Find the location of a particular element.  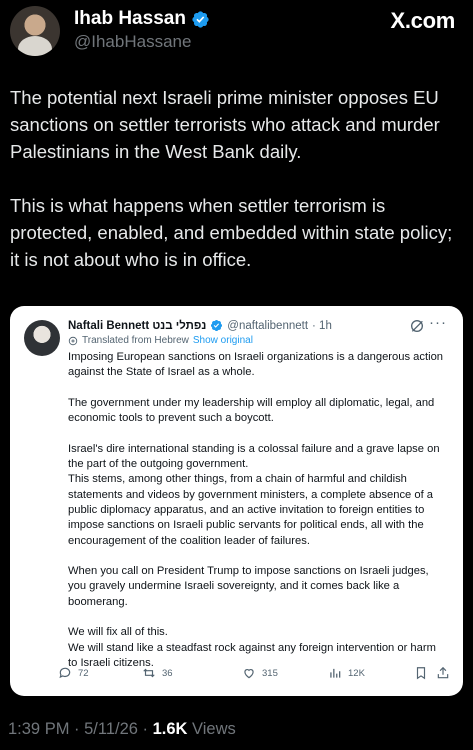

post-header: Ihab Hassan @IhabHassane X.com is located at coordinates (236, 31).